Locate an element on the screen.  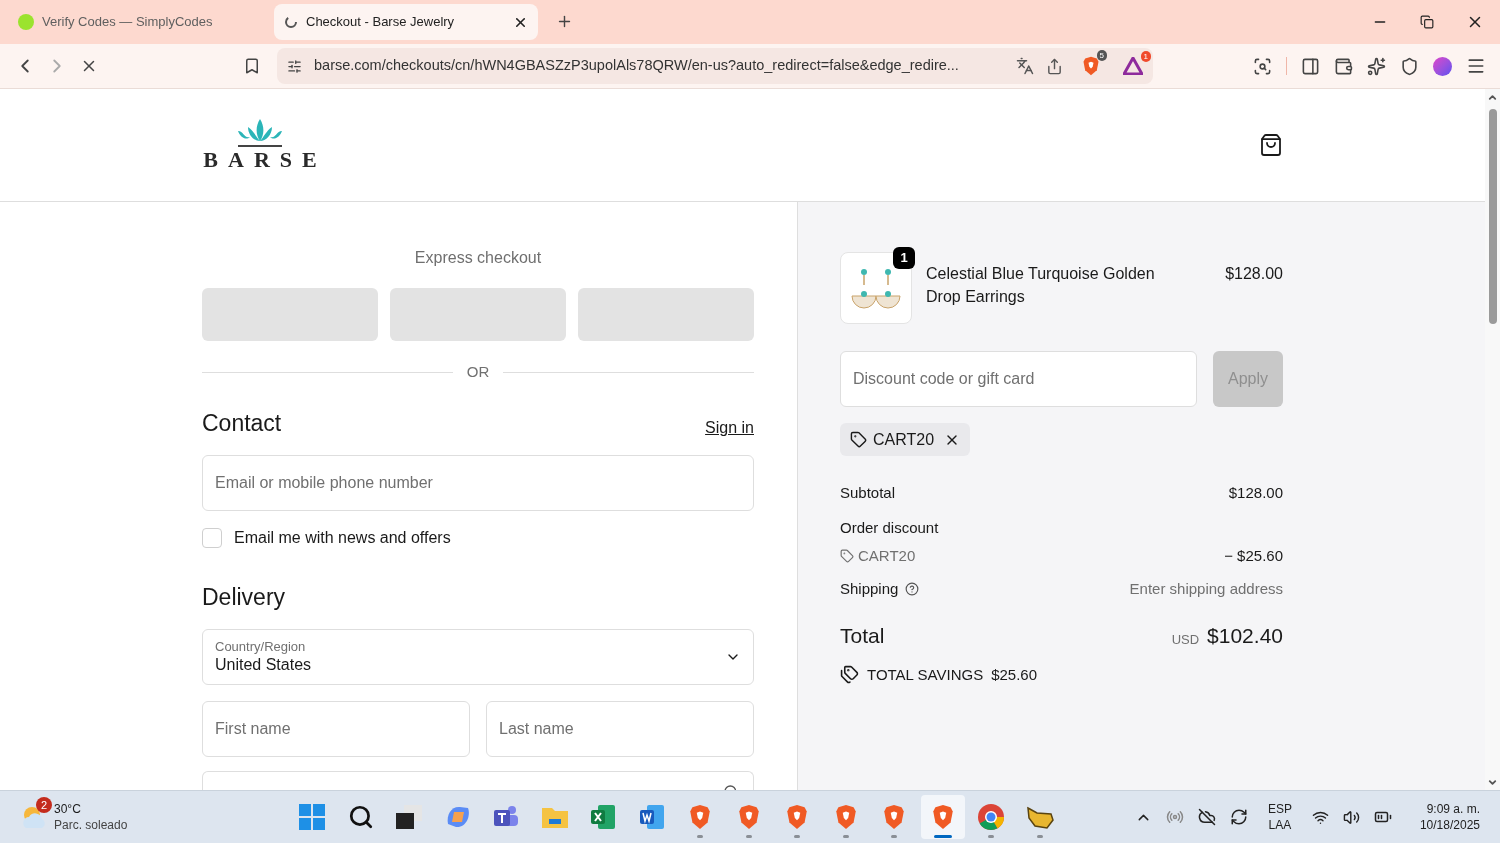
date: 10/18/2025 is located at coordinates (1449, 825).